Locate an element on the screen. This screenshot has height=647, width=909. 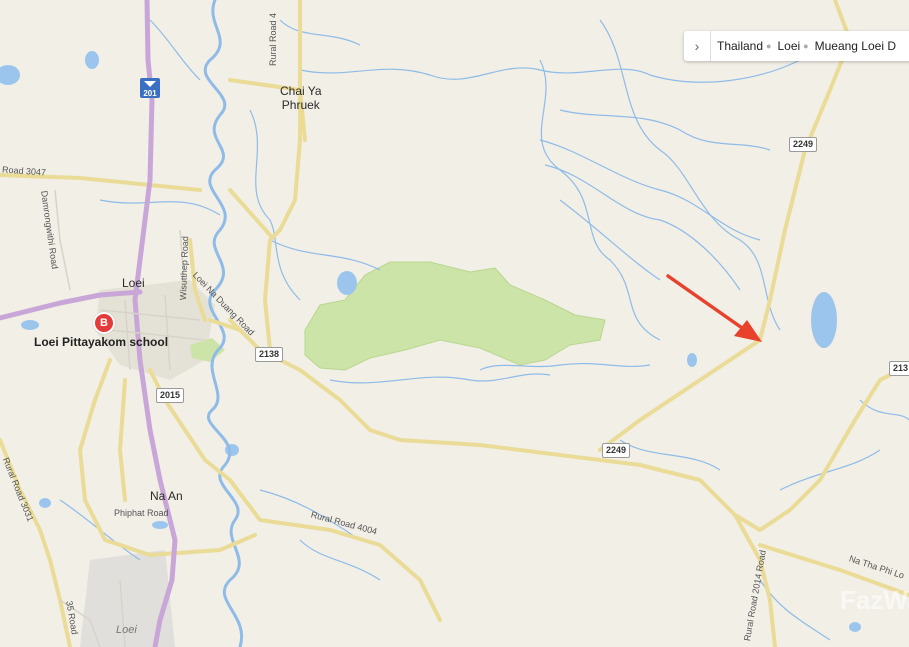
road-label-phiphat: Phiphat Road is located at coordinates (141, 513).